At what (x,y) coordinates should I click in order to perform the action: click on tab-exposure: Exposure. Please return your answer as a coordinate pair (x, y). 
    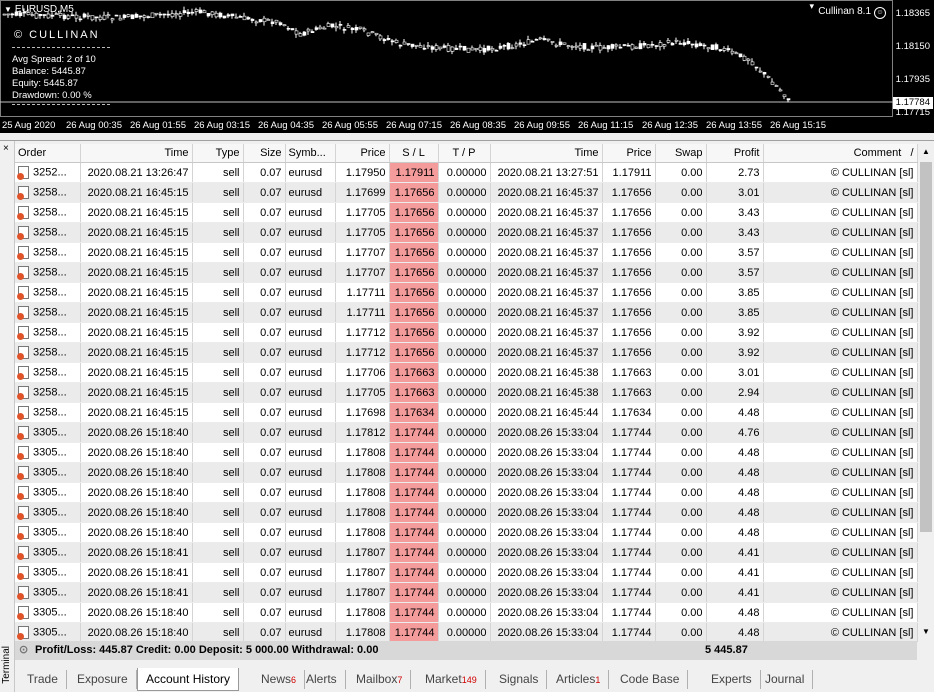
    Looking at the image, I should click on (103, 679).